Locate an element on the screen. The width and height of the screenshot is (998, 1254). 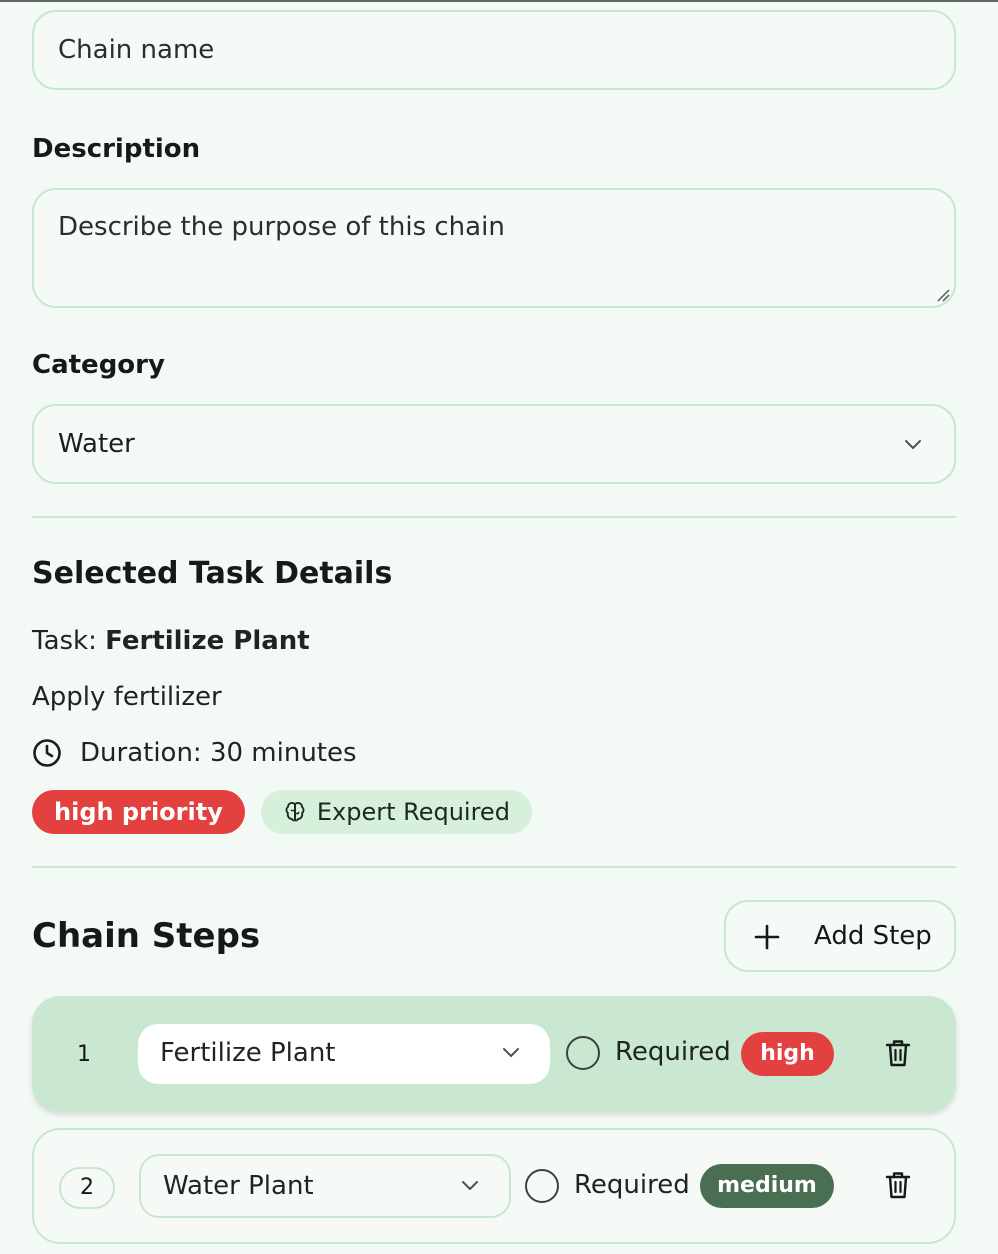
plus-icon is located at coordinates (767, 937).